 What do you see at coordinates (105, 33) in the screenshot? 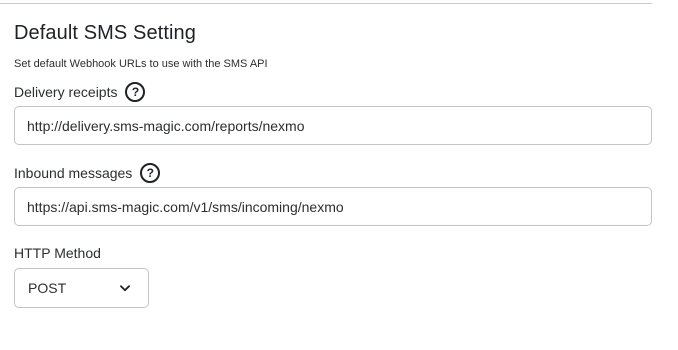
I see `section-title: Default SMS Setting` at bounding box center [105, 33].